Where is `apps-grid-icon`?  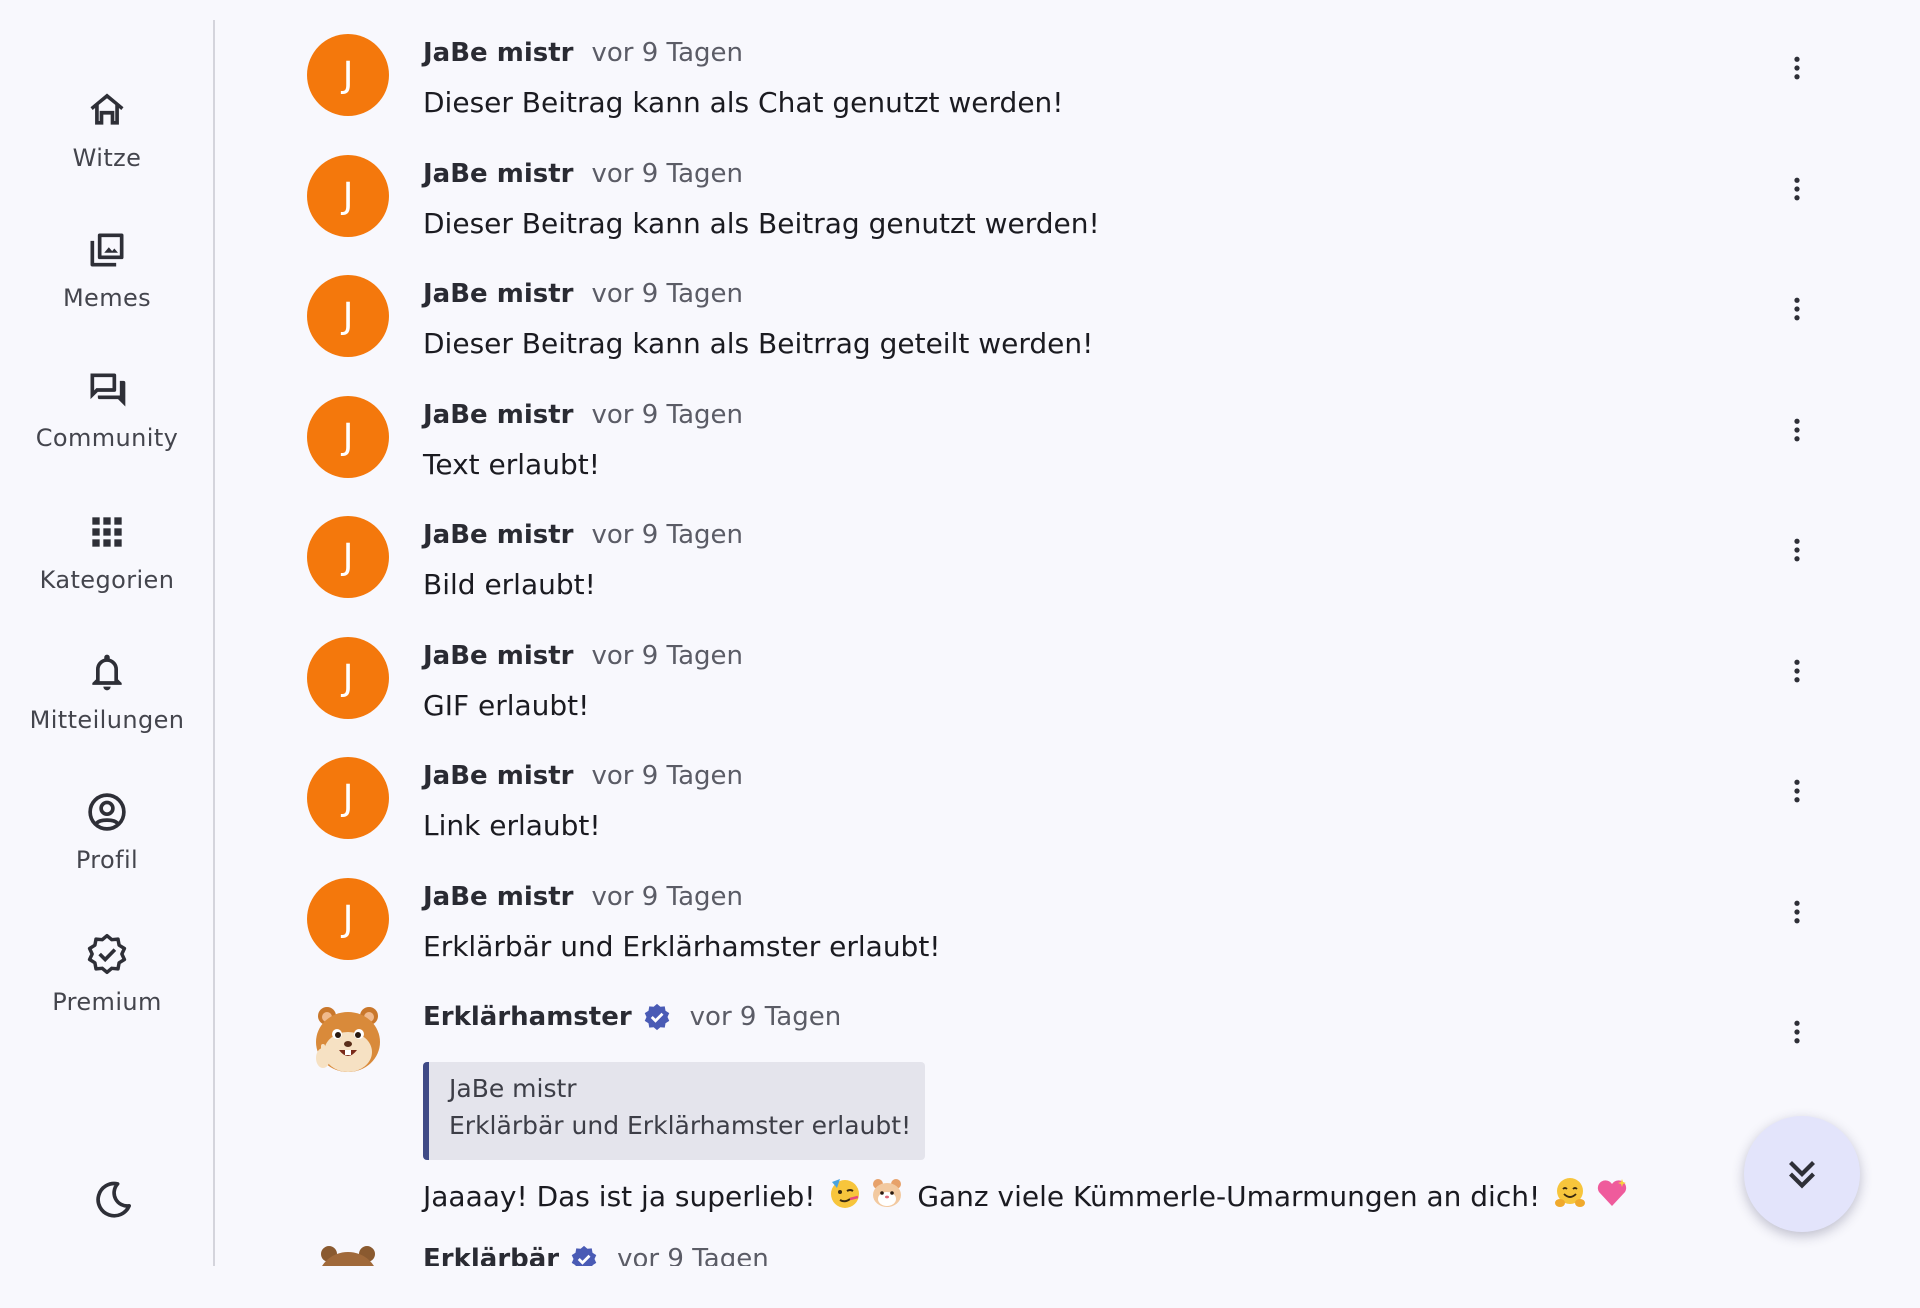 apps-grid-icon is located at coordinates (107, 532).